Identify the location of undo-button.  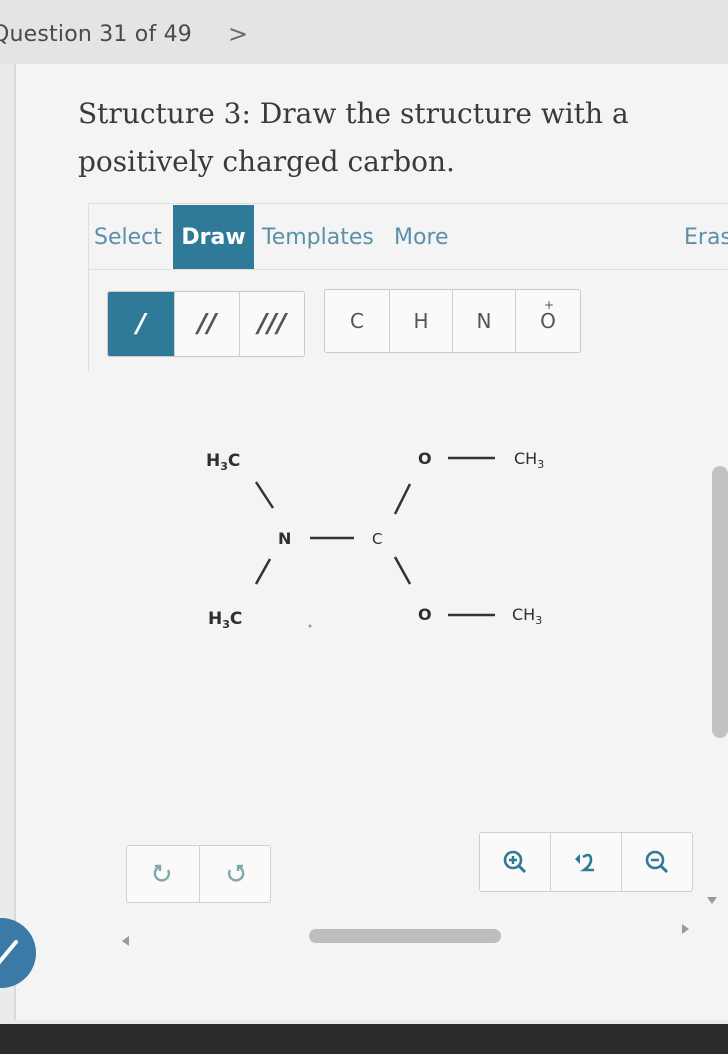
(163, 874).